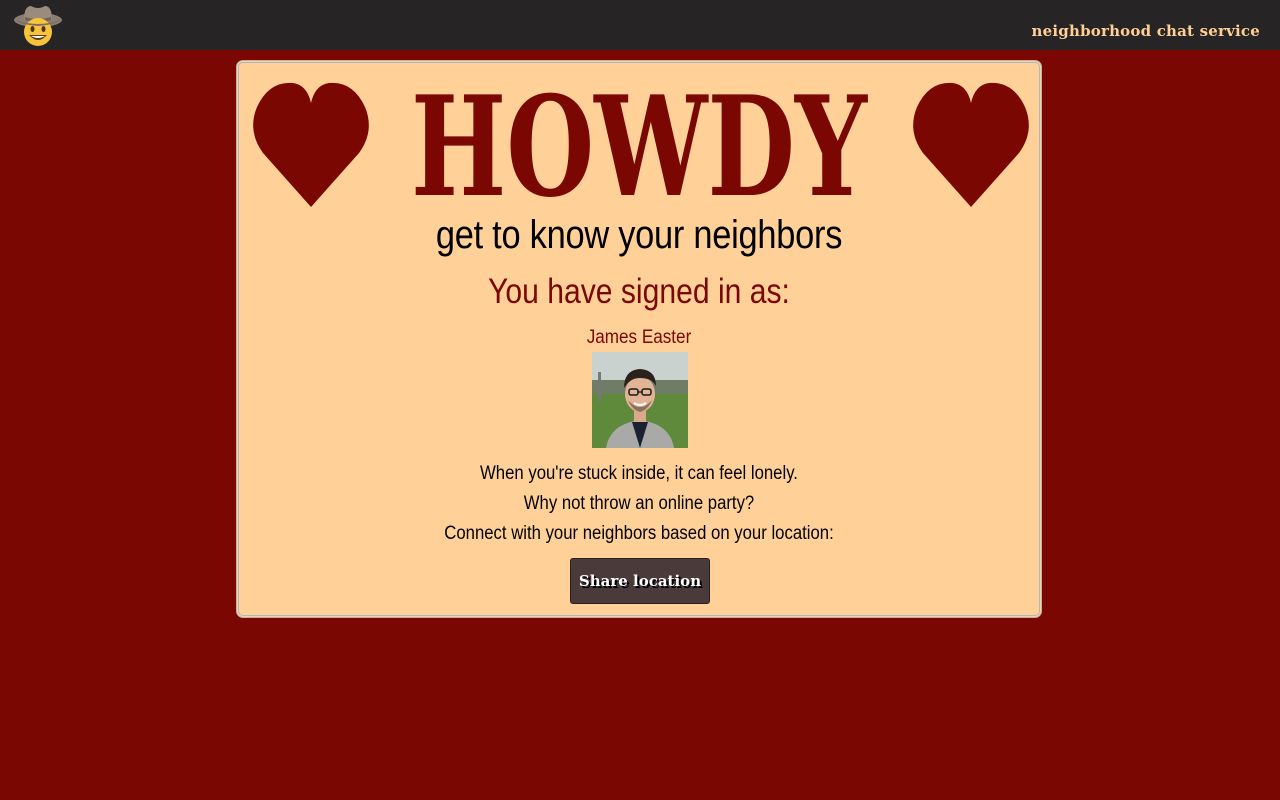 This screenshot has width=1280, height=800. What do you see at coordinates (640, 400) in the screenshot?
I see `avatar` at bounding box center [640, 400].